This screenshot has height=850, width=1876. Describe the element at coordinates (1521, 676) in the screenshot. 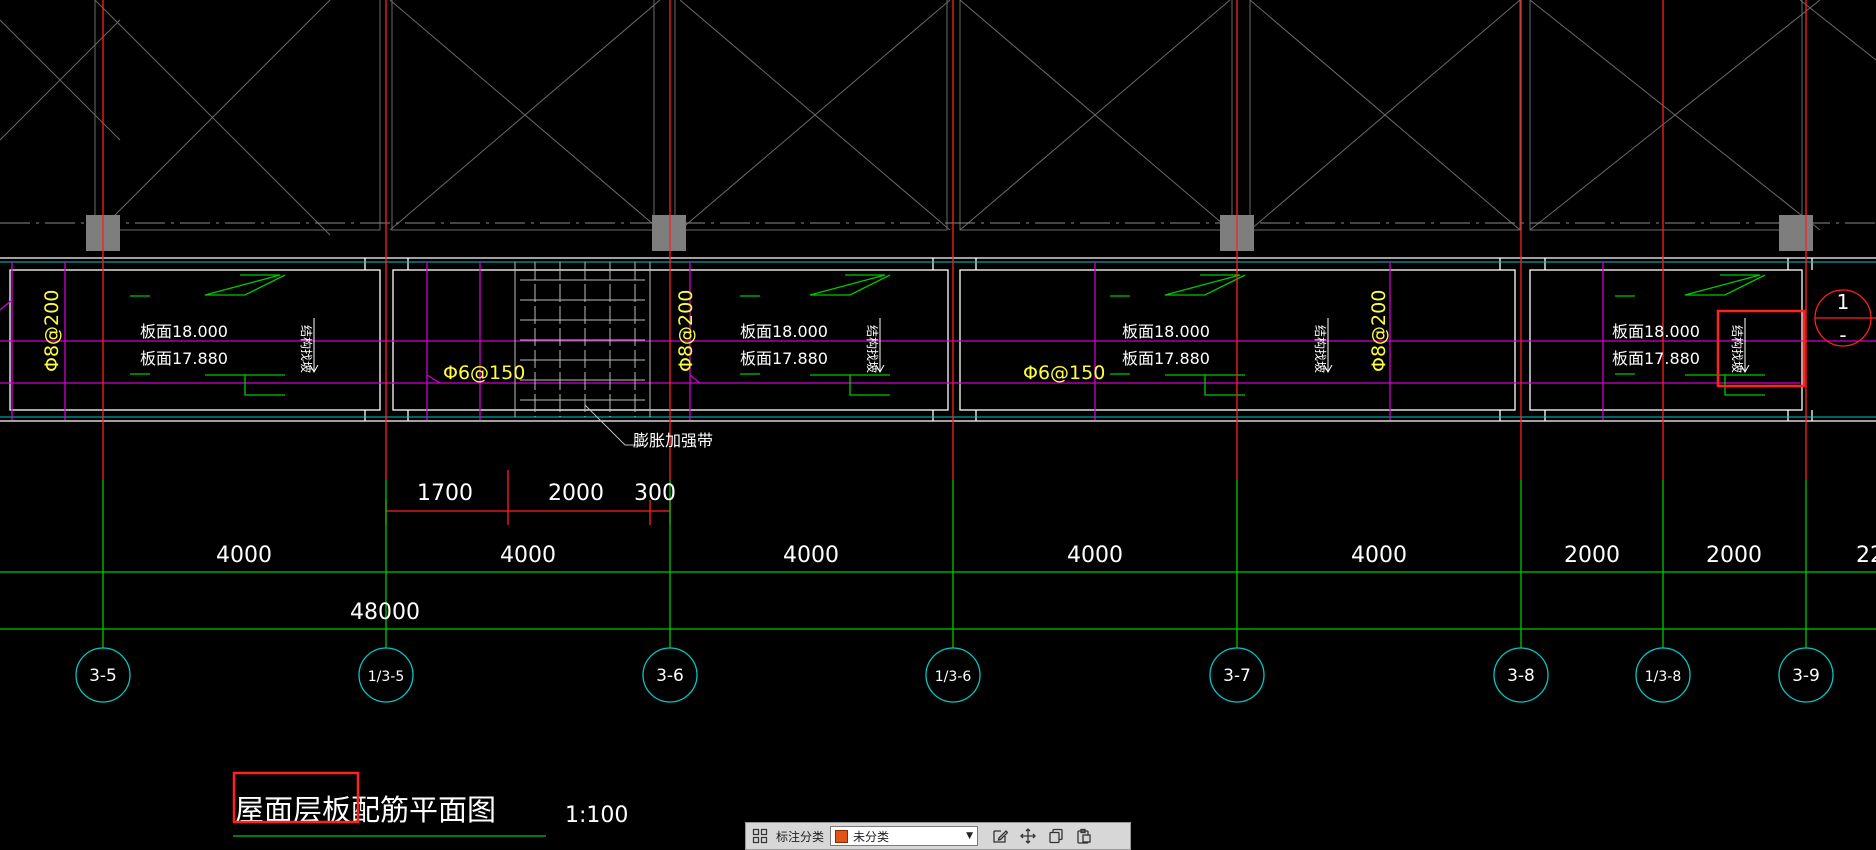

I see `axis-label: 3-8` at that location.